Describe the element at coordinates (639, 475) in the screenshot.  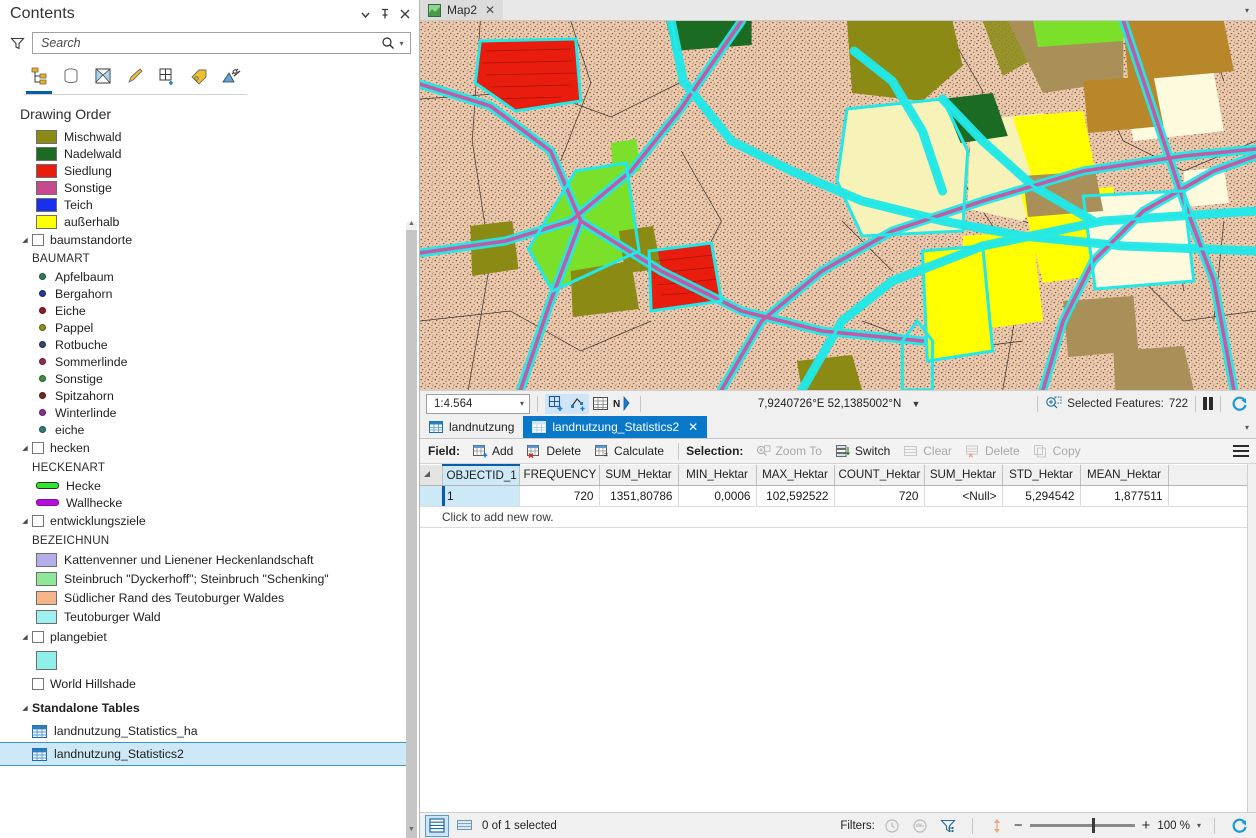
I see `col-sum-hektar: SUM_Hektar` at that location.